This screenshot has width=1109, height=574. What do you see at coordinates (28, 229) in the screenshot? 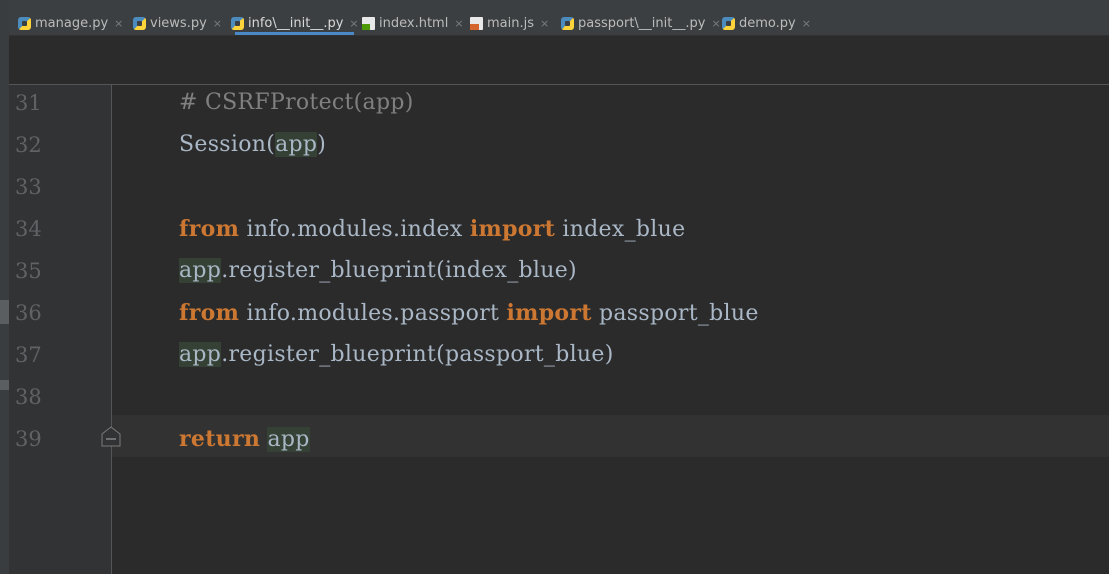
I see `line-number: 34` at bounding box center [28, 229].